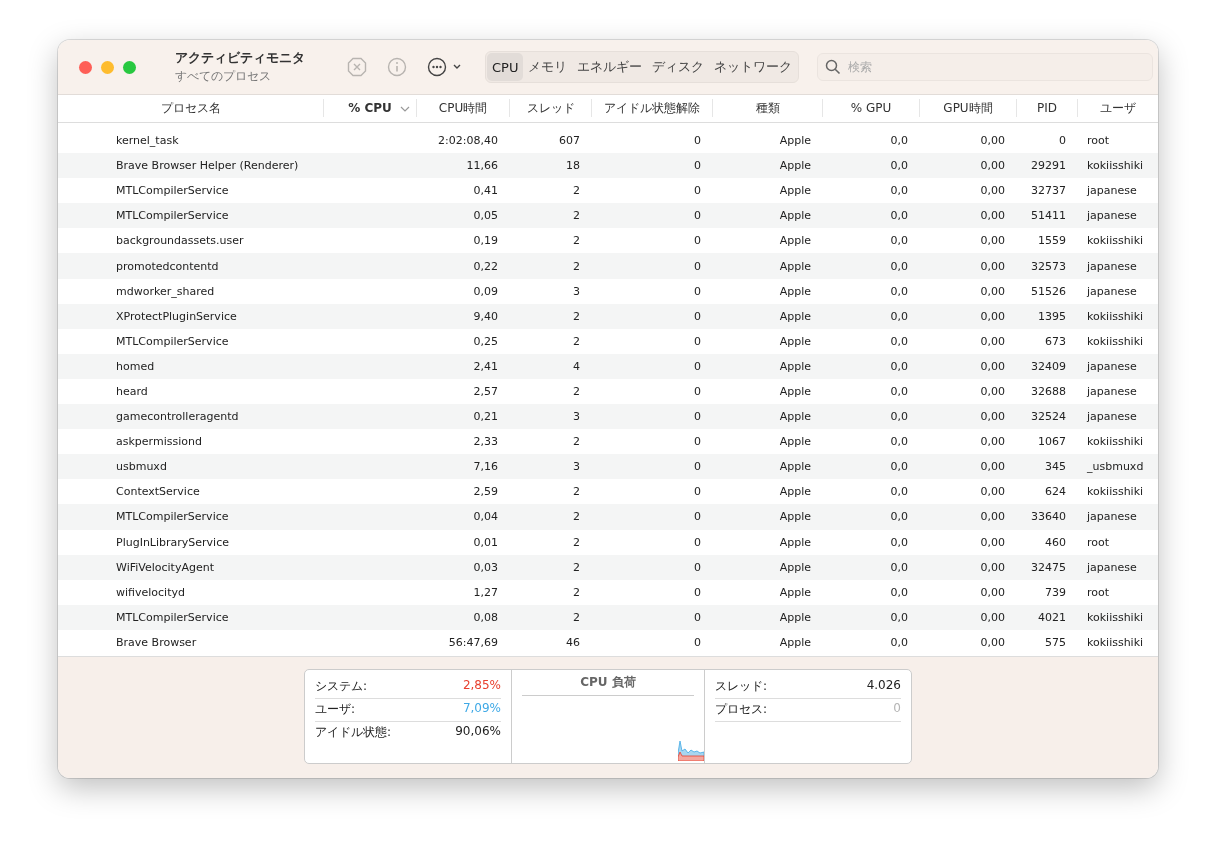 This screenshot has height=856, width=1216. I want to click on tab: CPU, so click(505, 67).